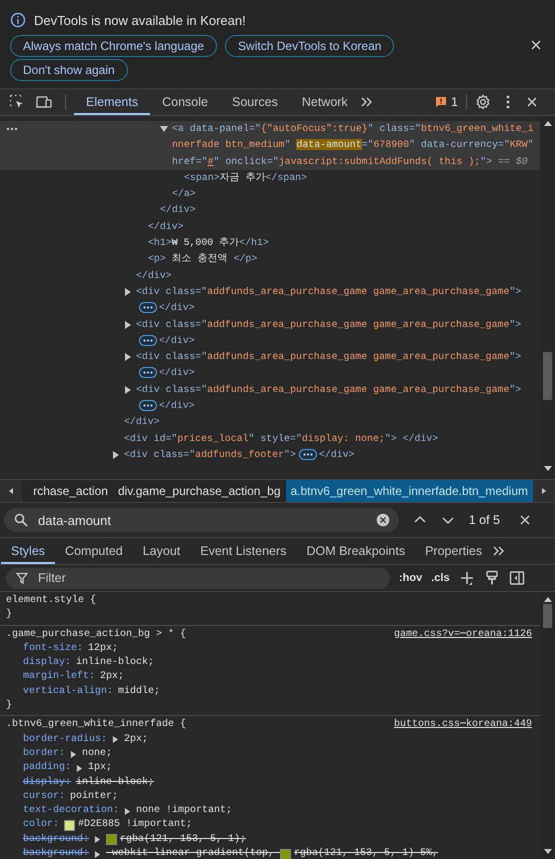 The image size is (555, 859). What do you see at coordinates (463, 725) in the screenshot?
I see `source-link: buttons.css⋯koreana:449` at bounding box center [463, 725].